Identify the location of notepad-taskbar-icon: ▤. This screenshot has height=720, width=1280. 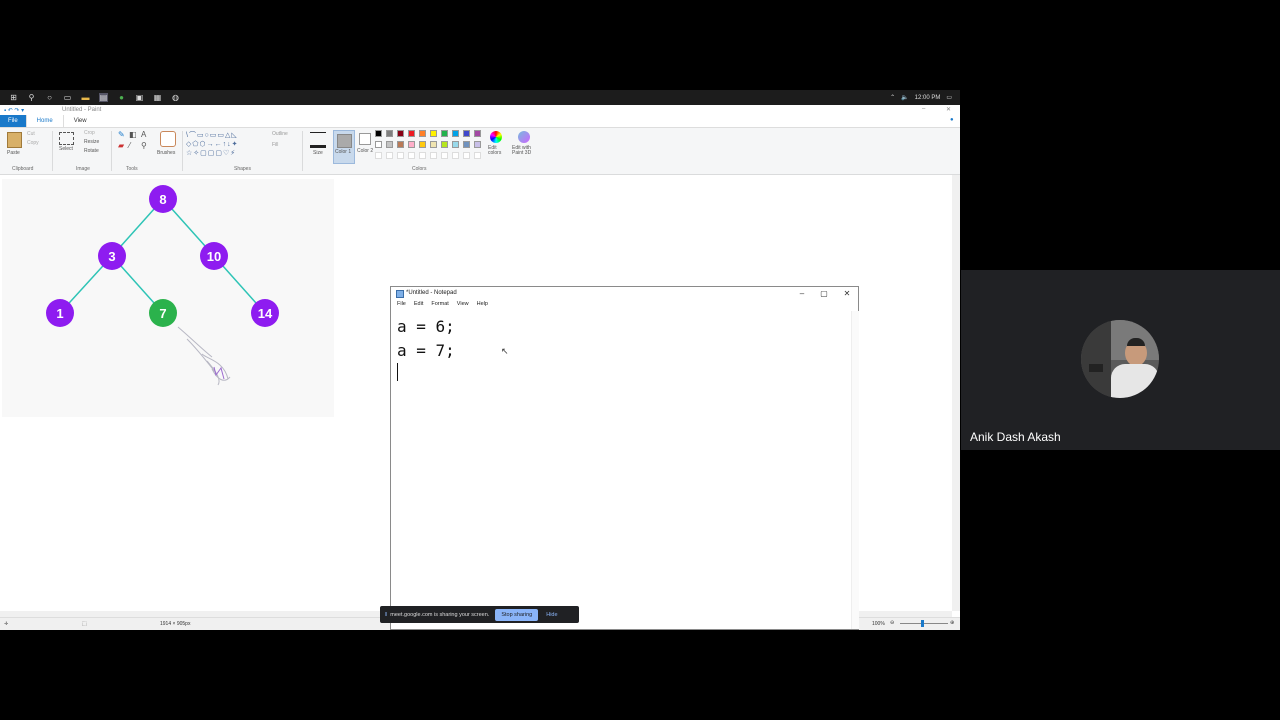
(103, 97).